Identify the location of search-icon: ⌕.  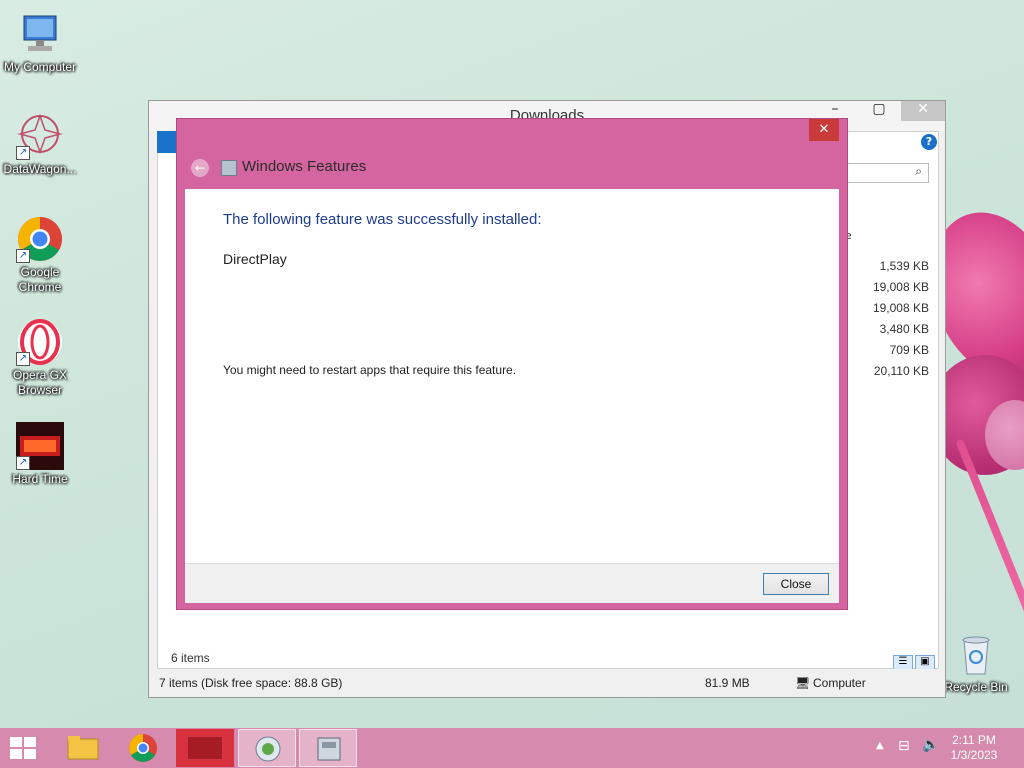
(918, 171).